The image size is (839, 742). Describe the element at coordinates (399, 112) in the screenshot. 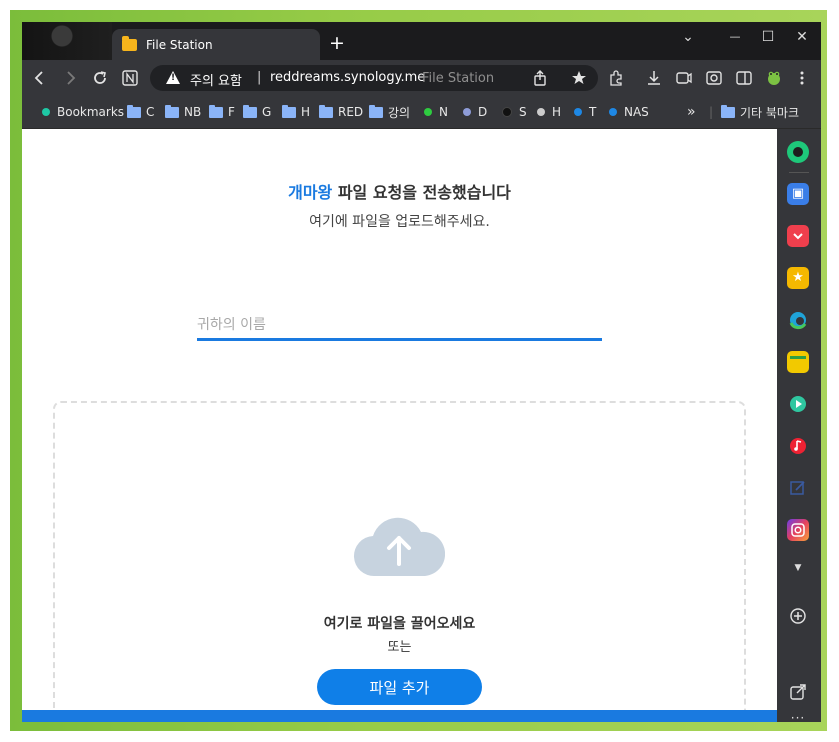

I see `bookmark-label: 강의` at that location.